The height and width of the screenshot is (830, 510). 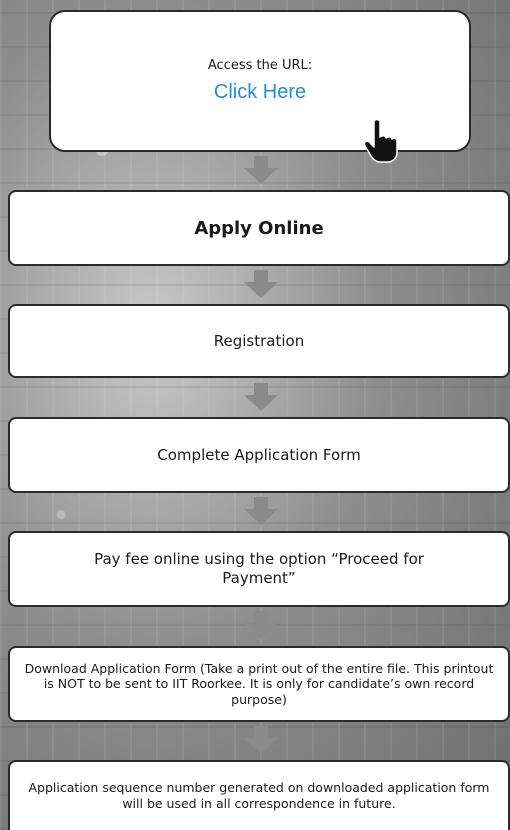 I want to click on click-here-link: Click Here, so click(x=260, y=92).